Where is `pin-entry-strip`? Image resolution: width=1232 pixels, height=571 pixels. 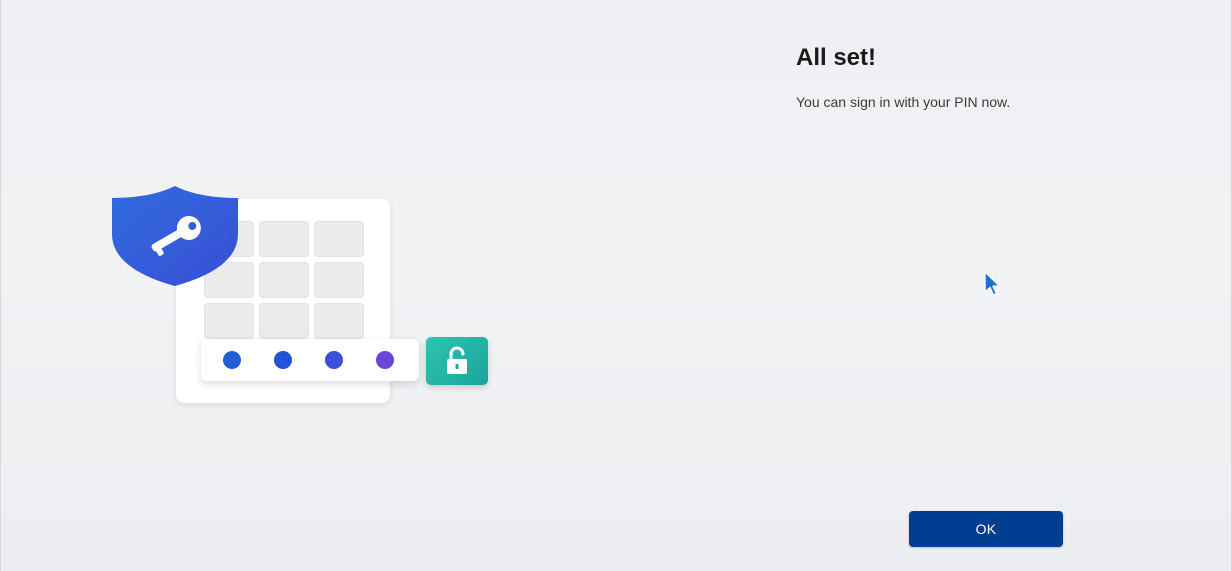 pin-entry-strip is located at coordinates (310, 360).